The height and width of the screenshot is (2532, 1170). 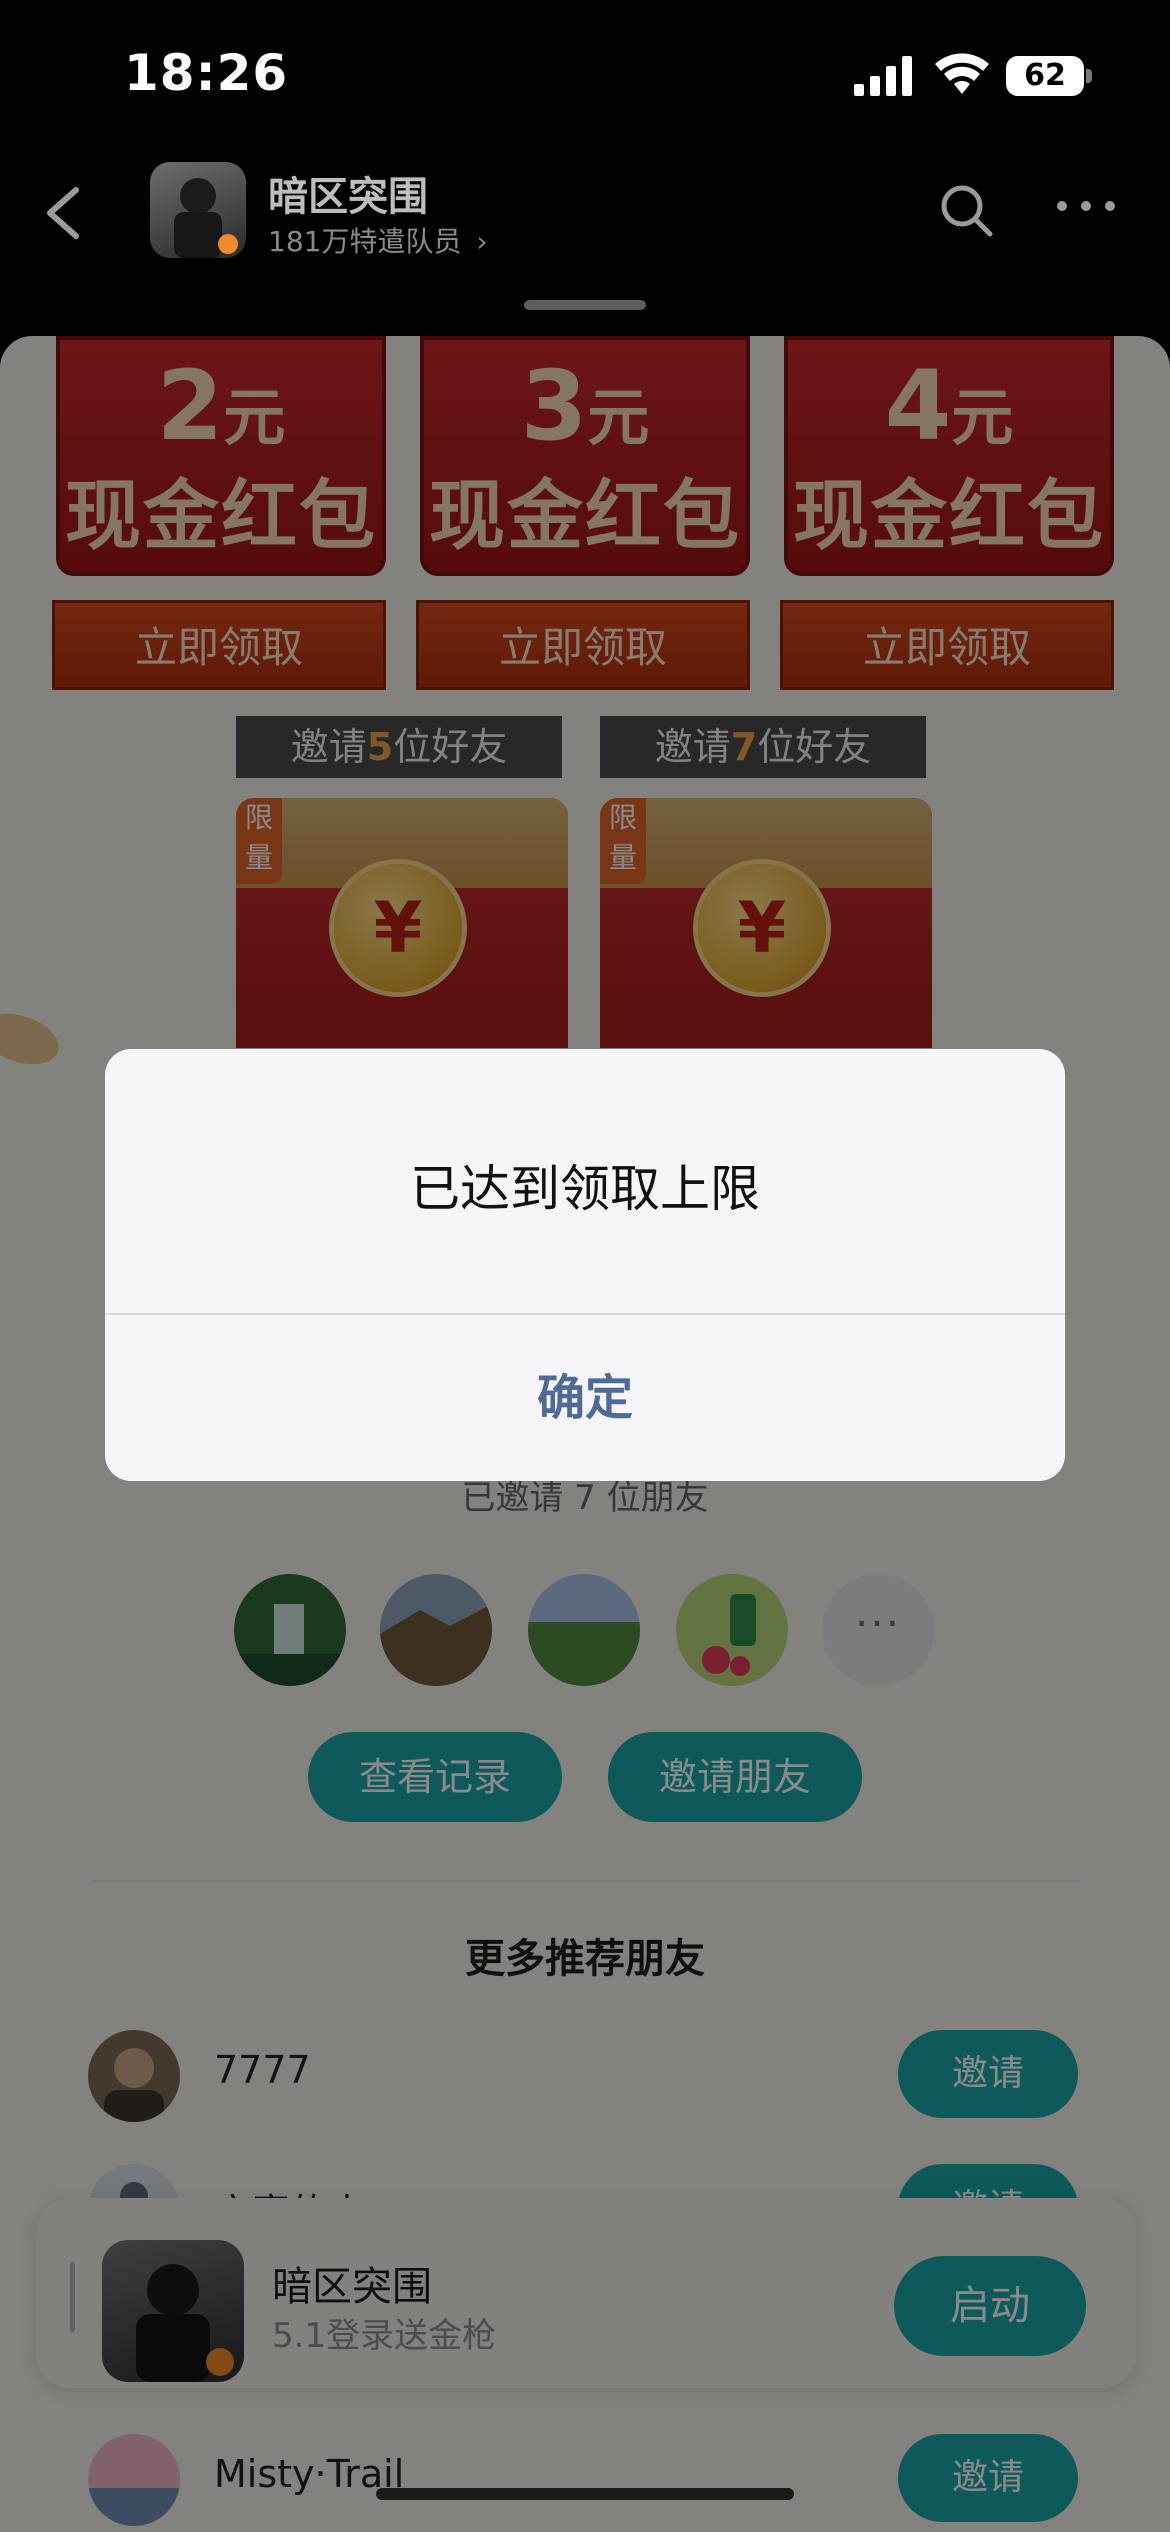 What do you see at coordinates (585, 2494) in the screenshot?
I see `home-indicator` at bounding box center [585, 2494].